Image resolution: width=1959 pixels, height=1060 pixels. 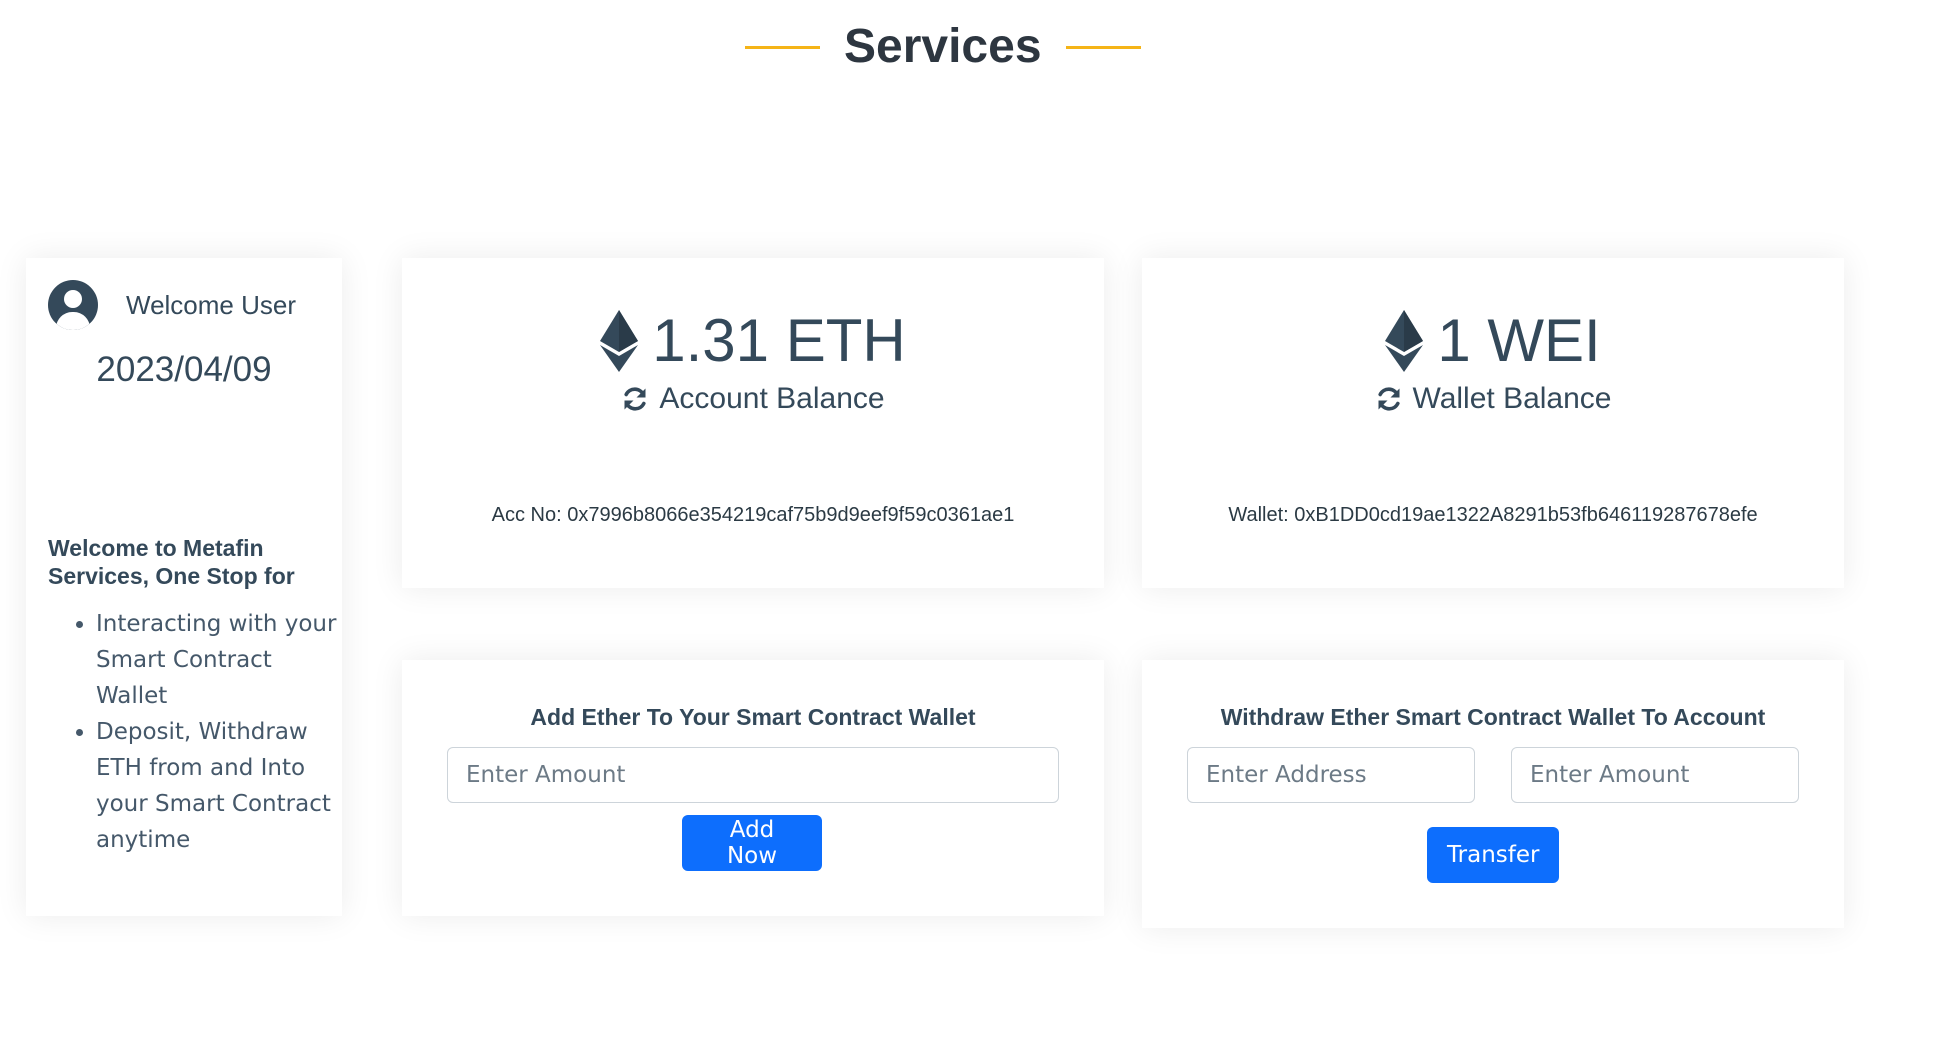 I want to click on withdraw-address-input, so click(x=1331, y=775).